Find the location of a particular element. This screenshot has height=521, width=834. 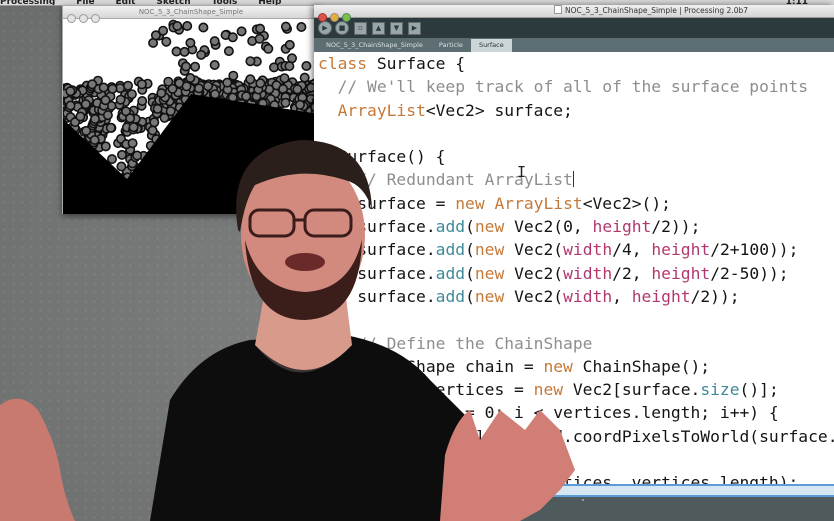

sketch-window-title: NOC_5_3_ChainShape_Simple is located at coordinates (191, 12).